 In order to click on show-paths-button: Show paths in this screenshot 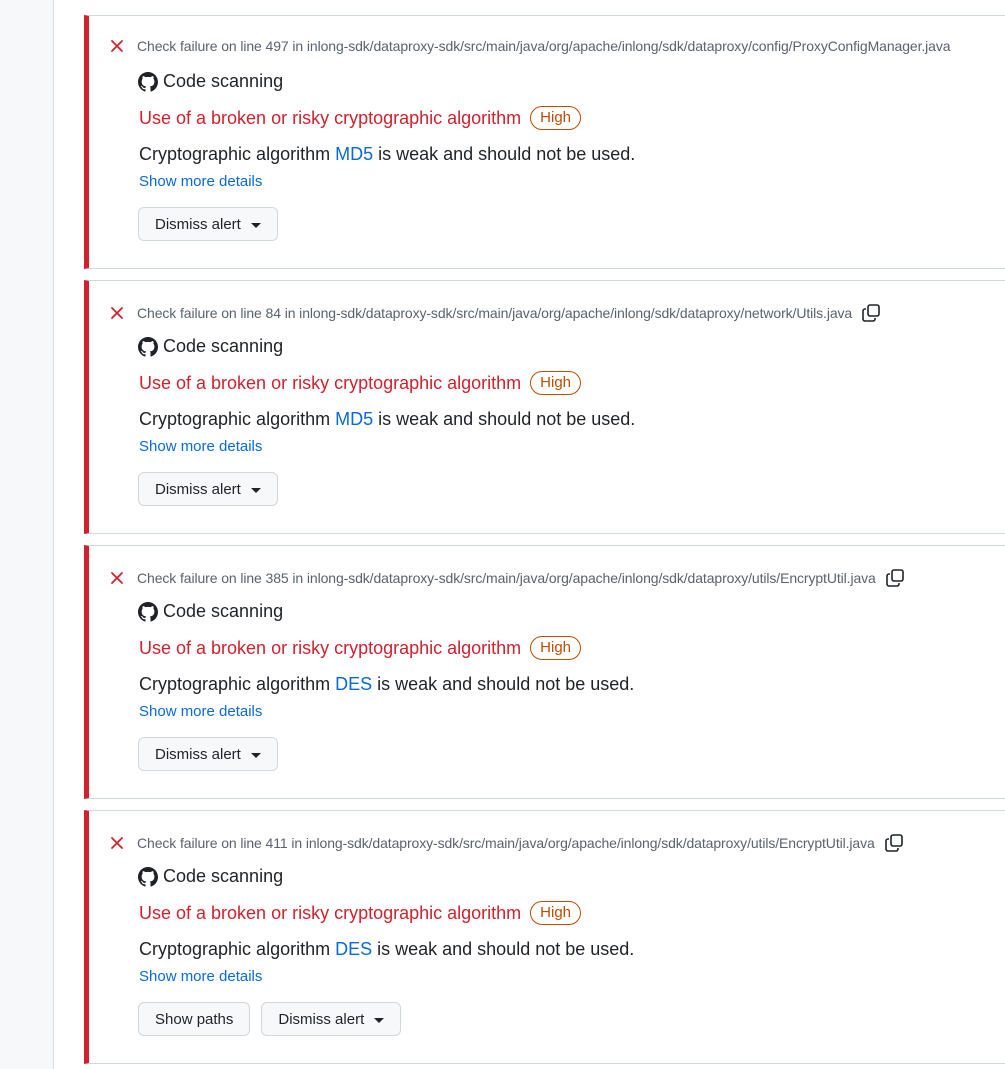, I will do `click(194, 1019)`.